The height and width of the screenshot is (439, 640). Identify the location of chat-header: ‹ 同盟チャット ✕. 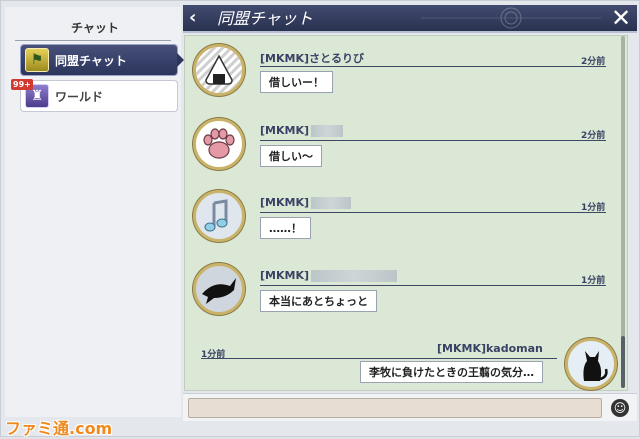
(410, 19).